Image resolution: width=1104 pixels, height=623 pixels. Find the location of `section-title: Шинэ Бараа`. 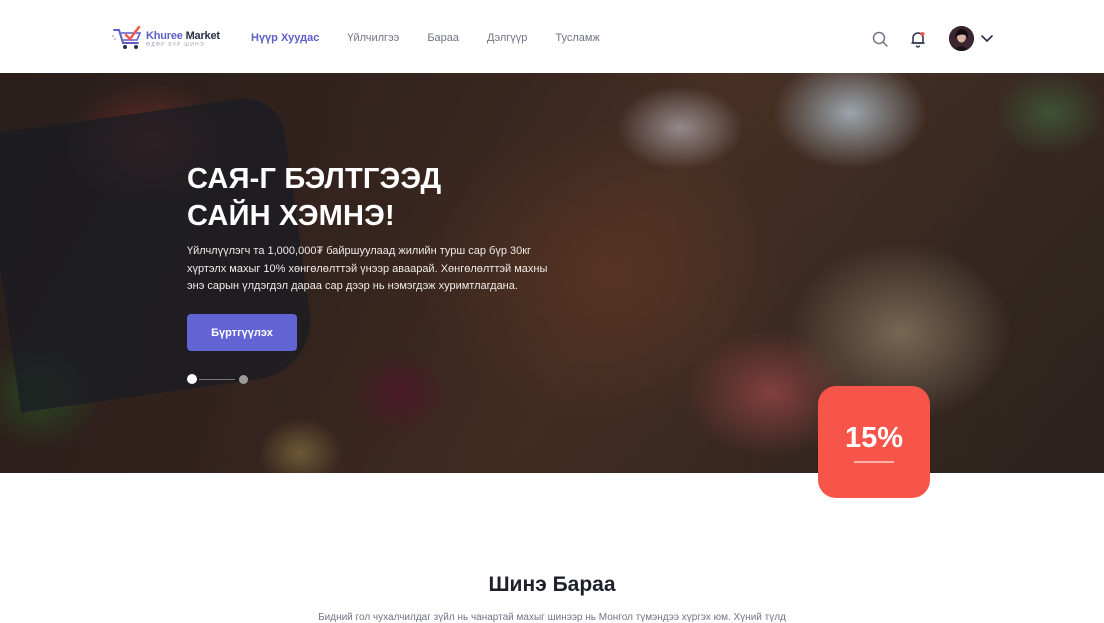

section-title: Шинэ Бараа is located at coordinates (552, 584).